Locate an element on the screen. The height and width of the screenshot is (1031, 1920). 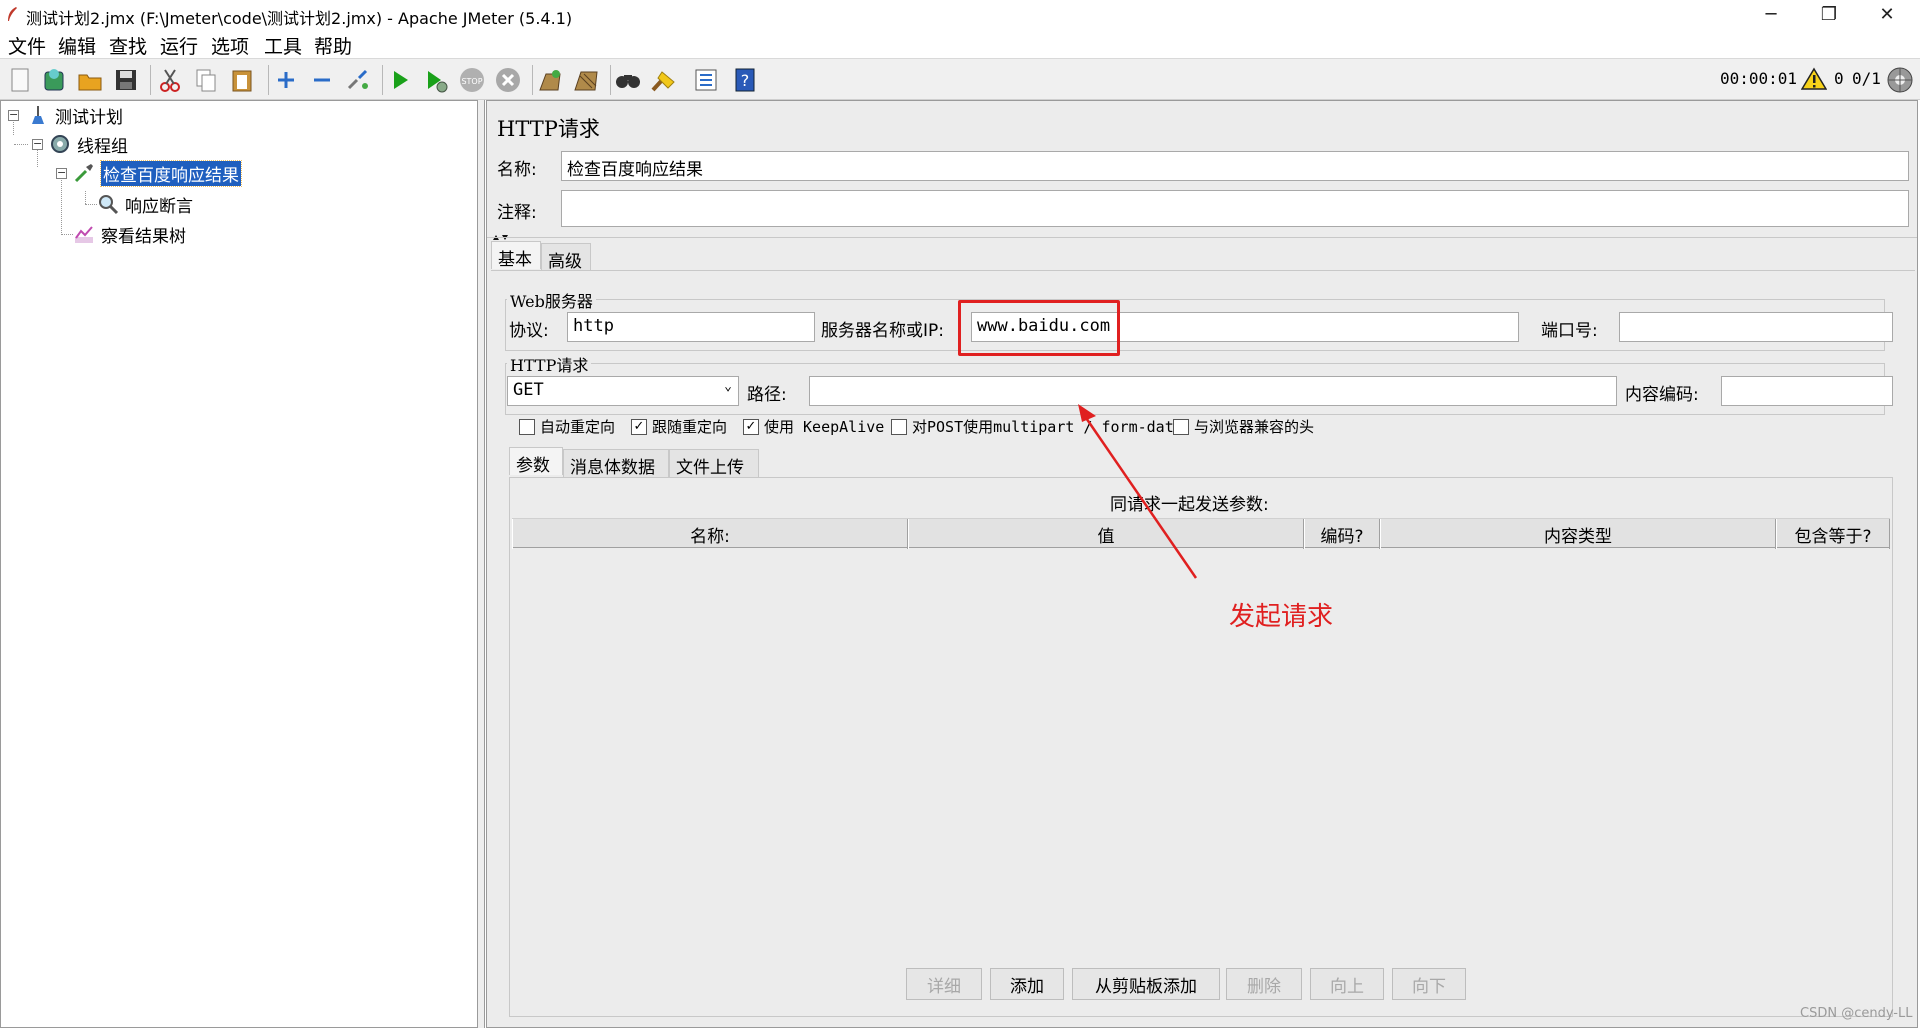
detail-button: 详细 is located at coordinates (944, 984).